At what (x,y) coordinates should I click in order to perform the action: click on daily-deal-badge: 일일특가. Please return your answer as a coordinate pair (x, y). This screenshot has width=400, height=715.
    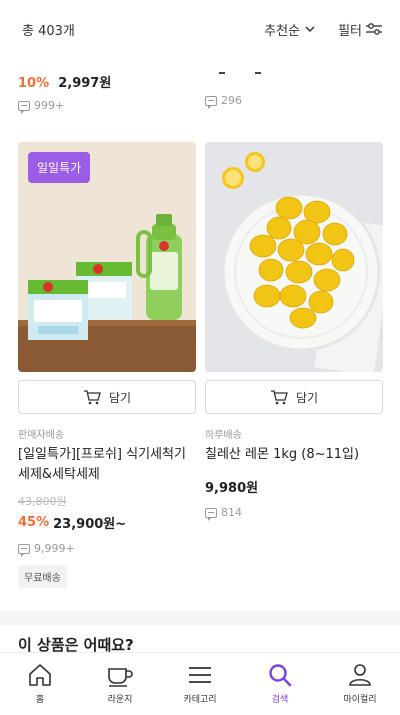
    Looking at the image, I should click on (59, 167).